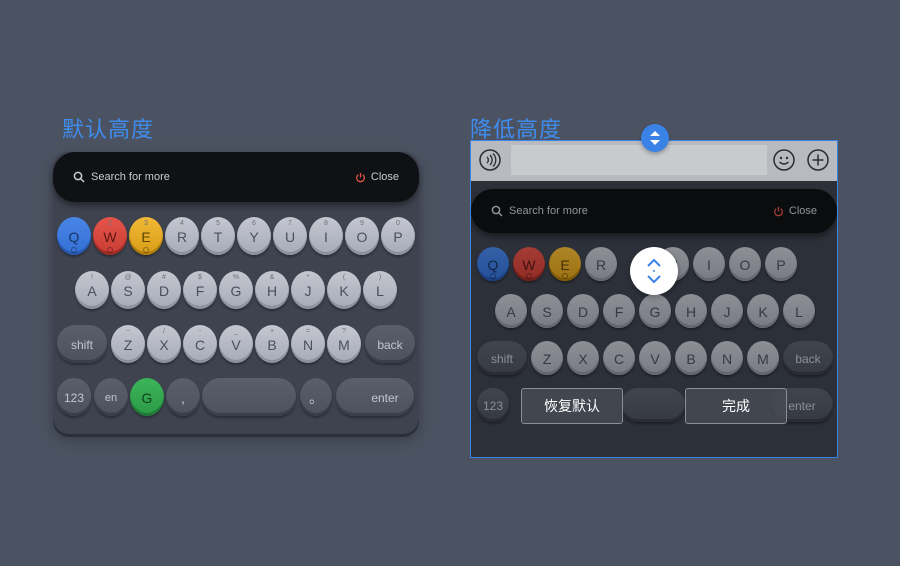 The image size is (900, 566). I want to click on key-i: 8I, so click(326, 236).